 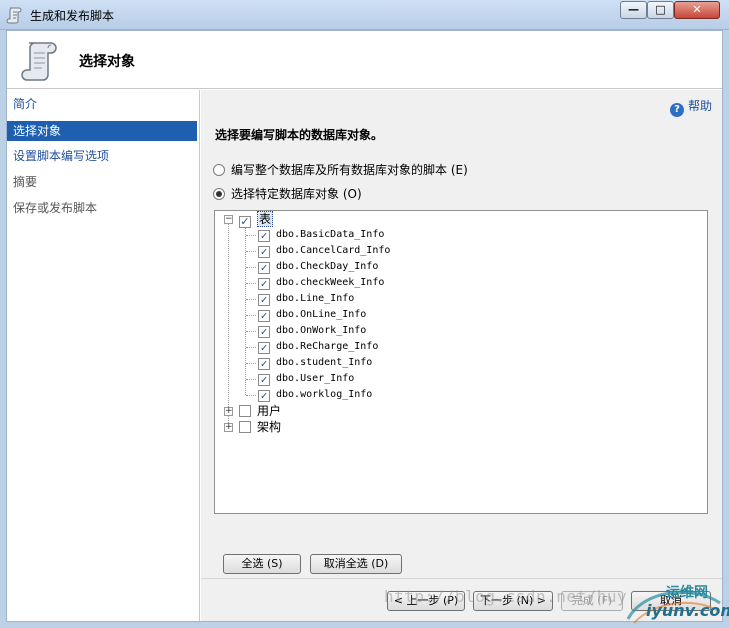 I want to click on tree-node-table: ✓ dbo.worklog_Info, so click(x=315, y=395).